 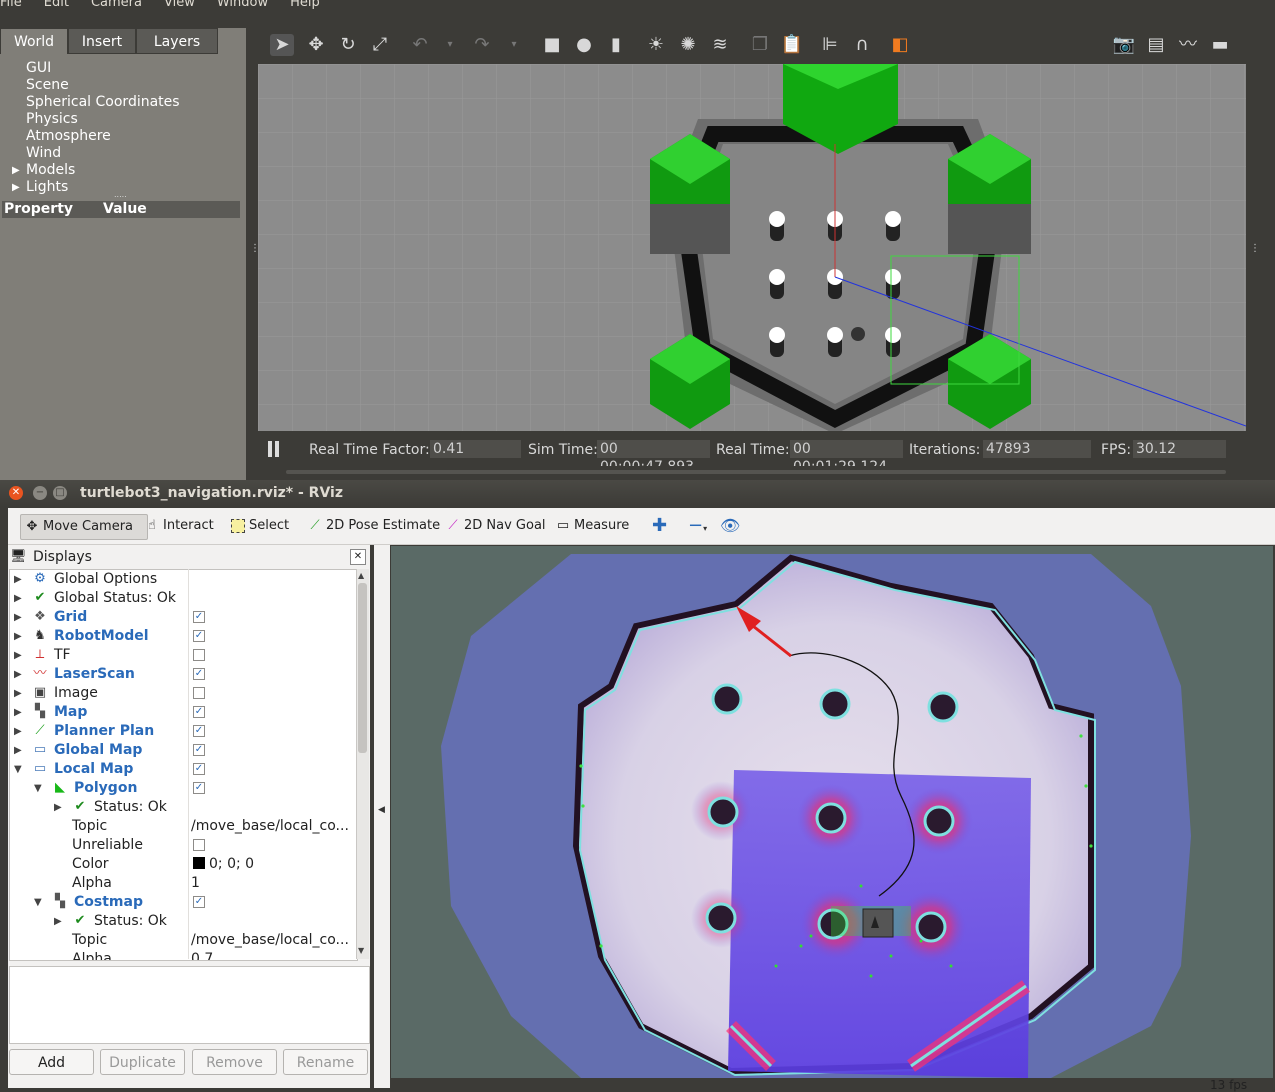 What do you see at coordinates (183, 579) in the screenshot?
I see `display-row: ▶ ⚙ Global Options` at bounding box center [183, 579].